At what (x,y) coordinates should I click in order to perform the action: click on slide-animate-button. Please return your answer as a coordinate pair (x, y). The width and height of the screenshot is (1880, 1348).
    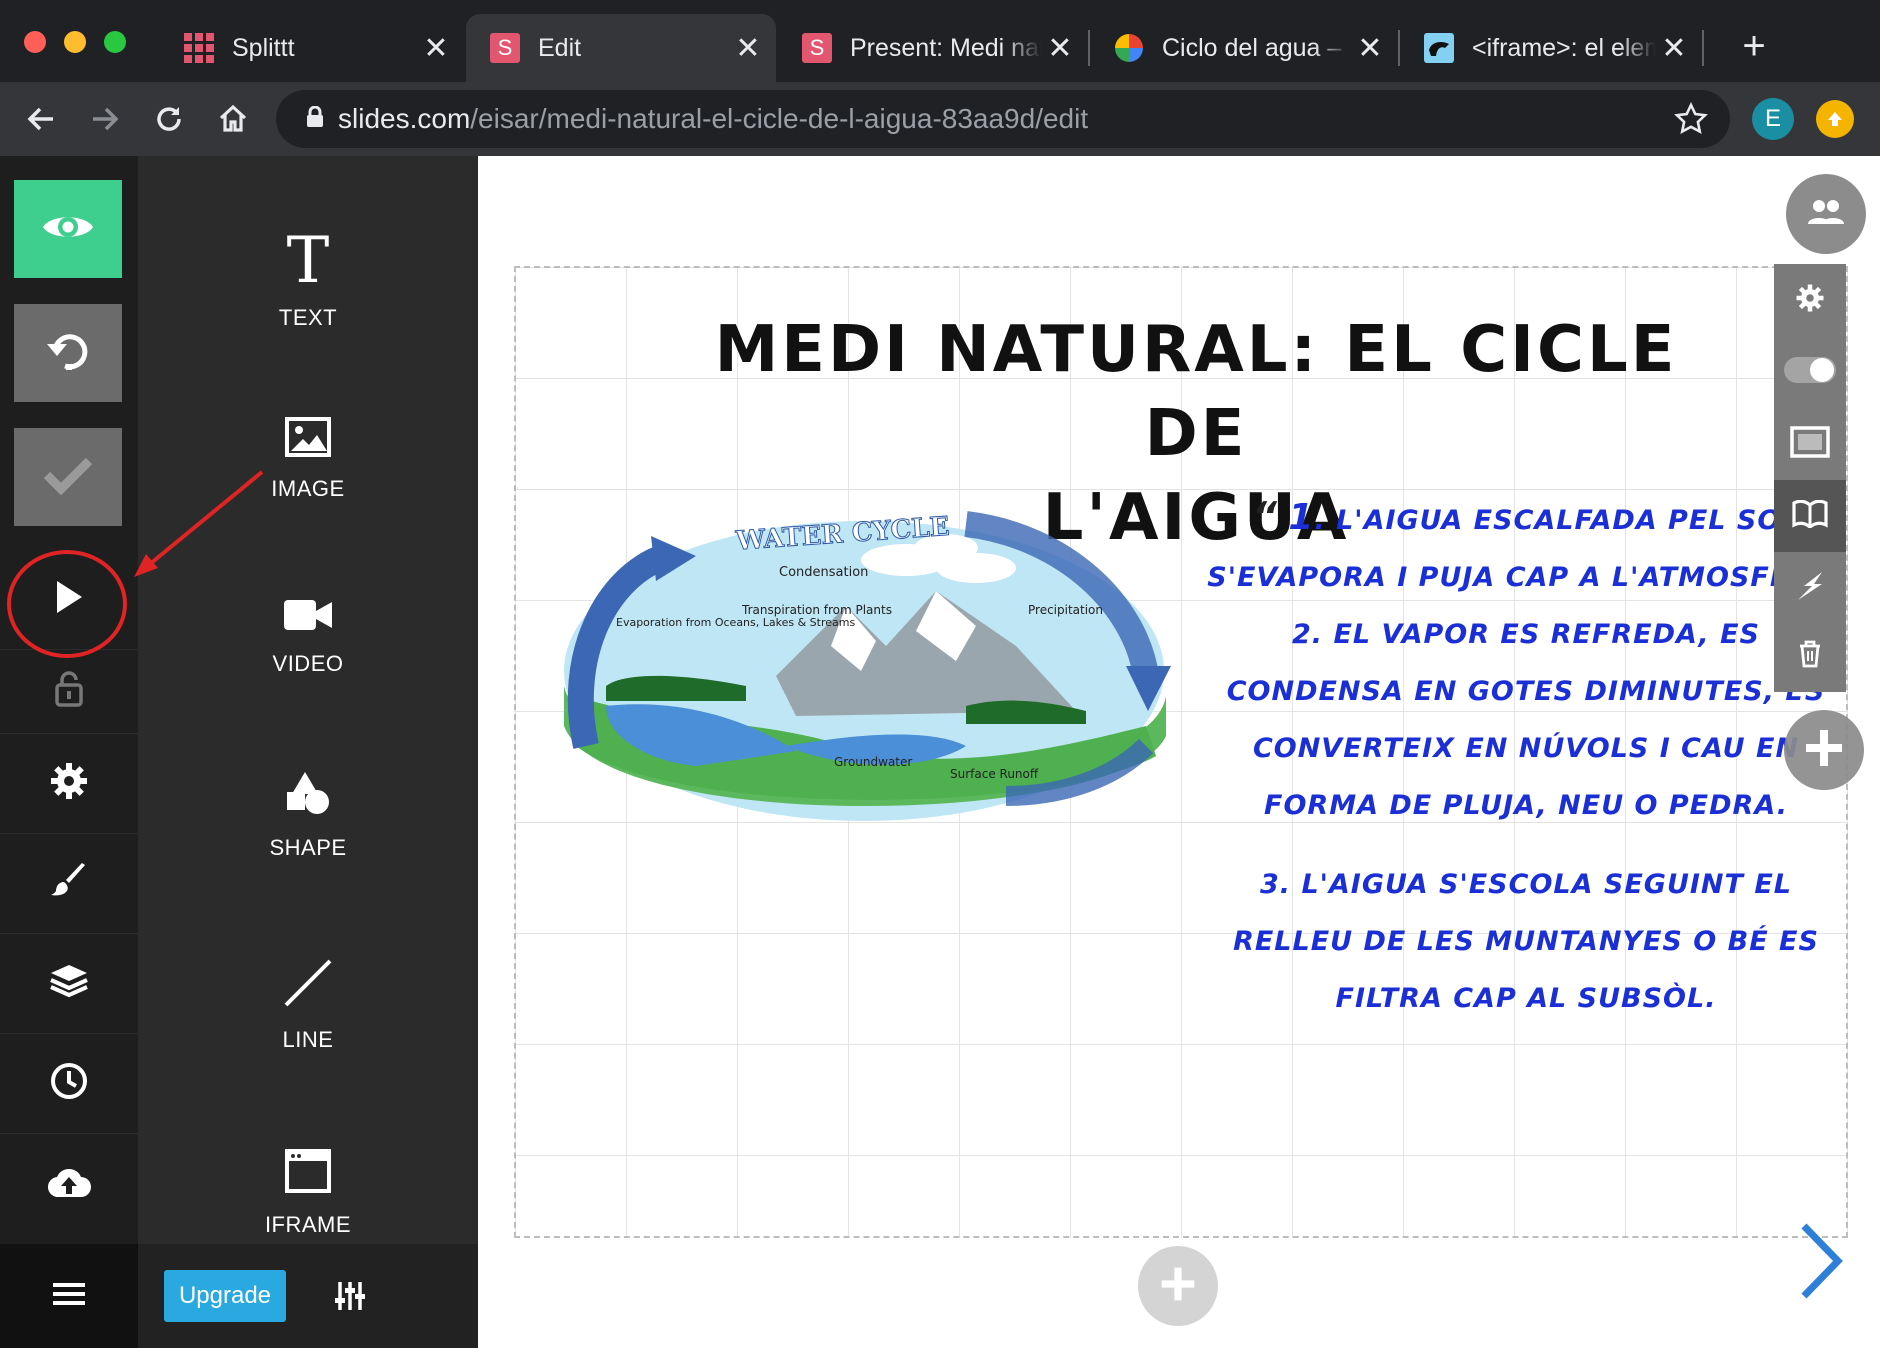
    Looking at the image, I should click on (1810, 588).